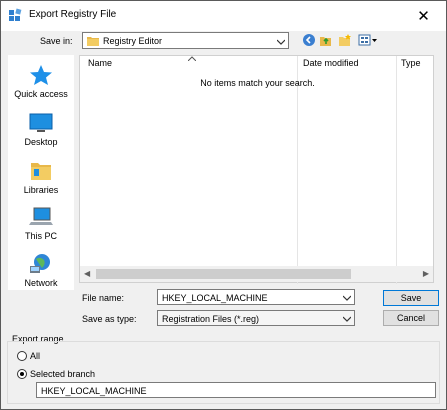 The width and height of the screenshot is (447, 410). Describe the element at coordinates (40, 263) in the screenshot. I see `network-icon` at that location.